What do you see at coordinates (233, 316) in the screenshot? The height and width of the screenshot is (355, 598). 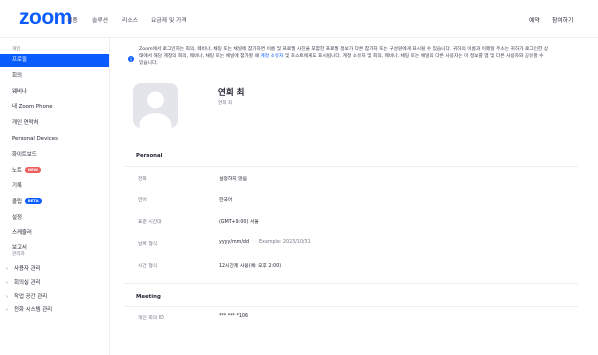 I see `personal-meeting-id-value: *** *** *106` at bounding box center [233, 316].